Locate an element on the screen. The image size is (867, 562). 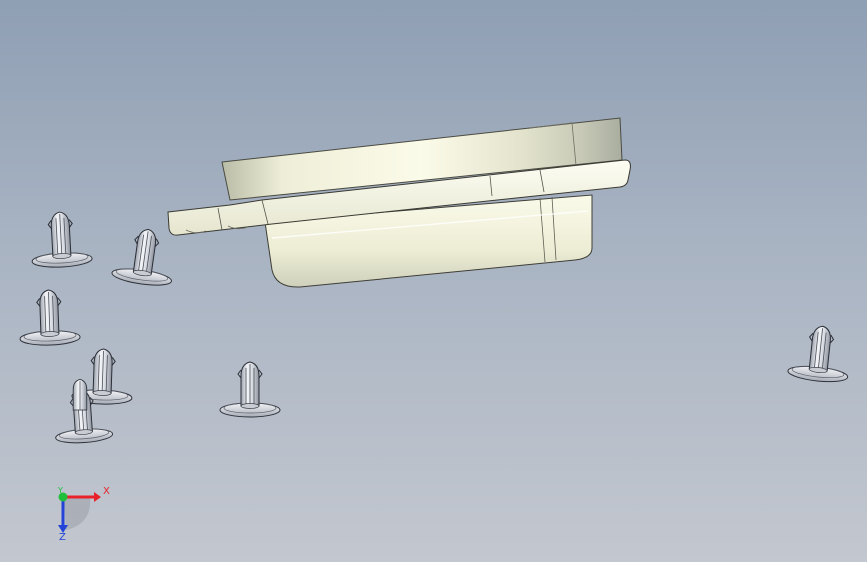
z-axis-label: Z is located at coordinates (62, 537).